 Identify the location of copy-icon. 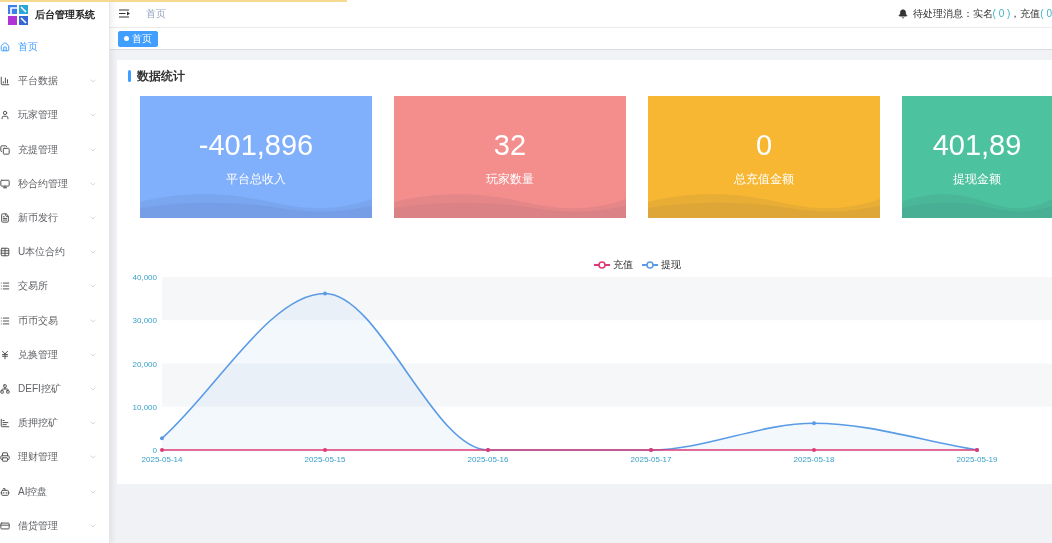
(5, 149).